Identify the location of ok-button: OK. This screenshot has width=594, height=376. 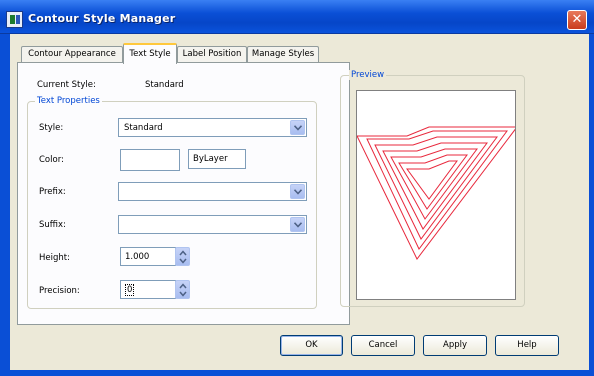
(311, 345).